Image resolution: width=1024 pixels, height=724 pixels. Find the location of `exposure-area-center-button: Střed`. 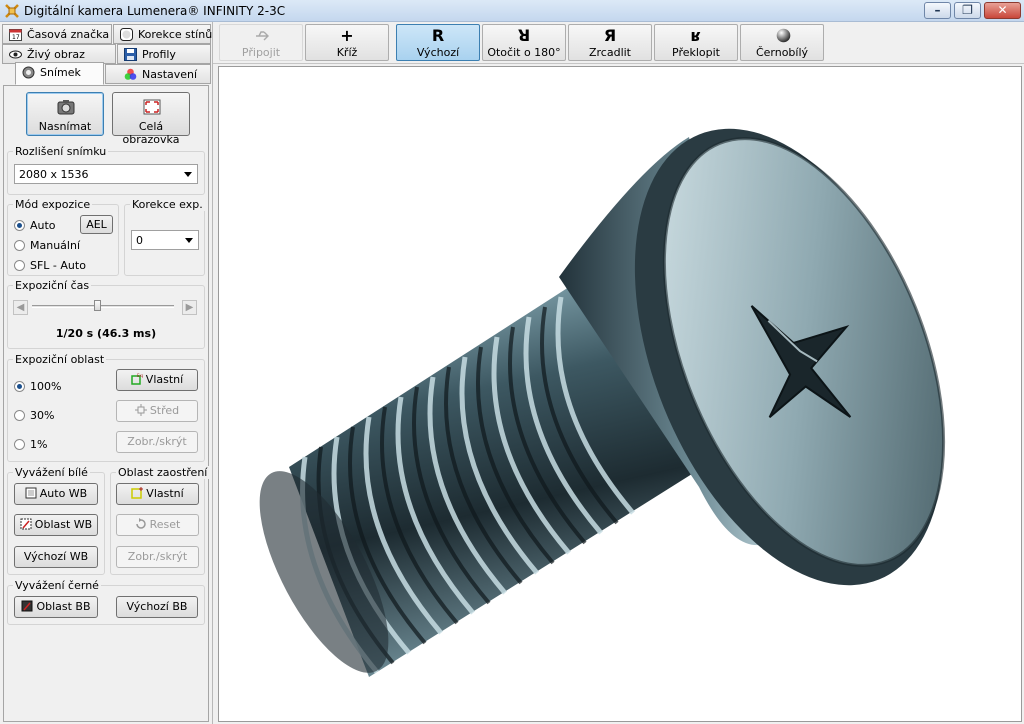

exposure-area-center-button: Střed is located at coordinates (157, 411).